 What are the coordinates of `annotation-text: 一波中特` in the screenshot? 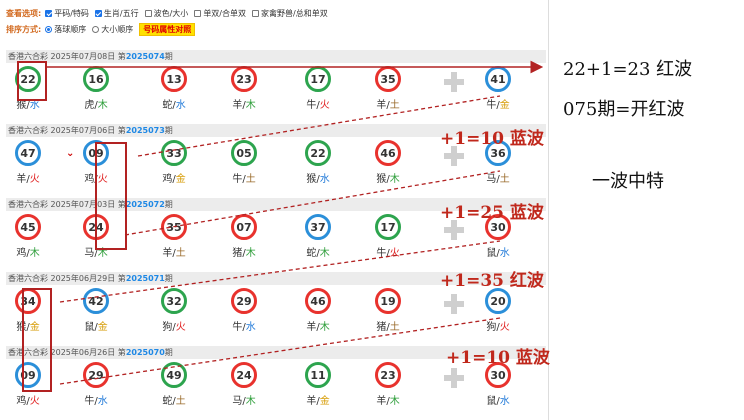 It's located at (628, 181).